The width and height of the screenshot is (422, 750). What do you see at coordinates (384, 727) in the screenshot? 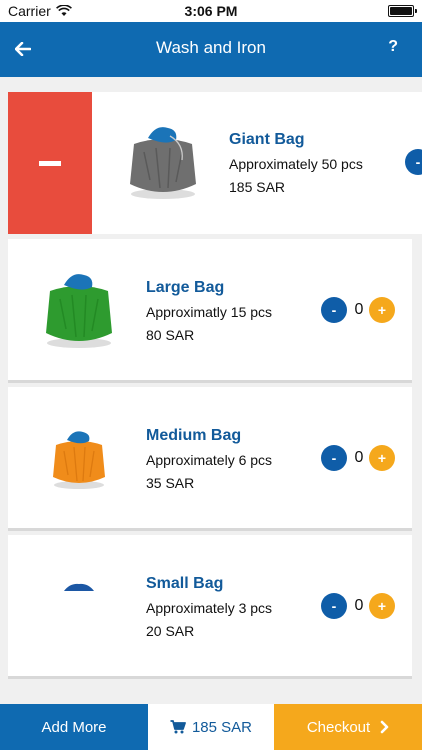
I see `chevron-right-icon` at bounding box center [384, 727].